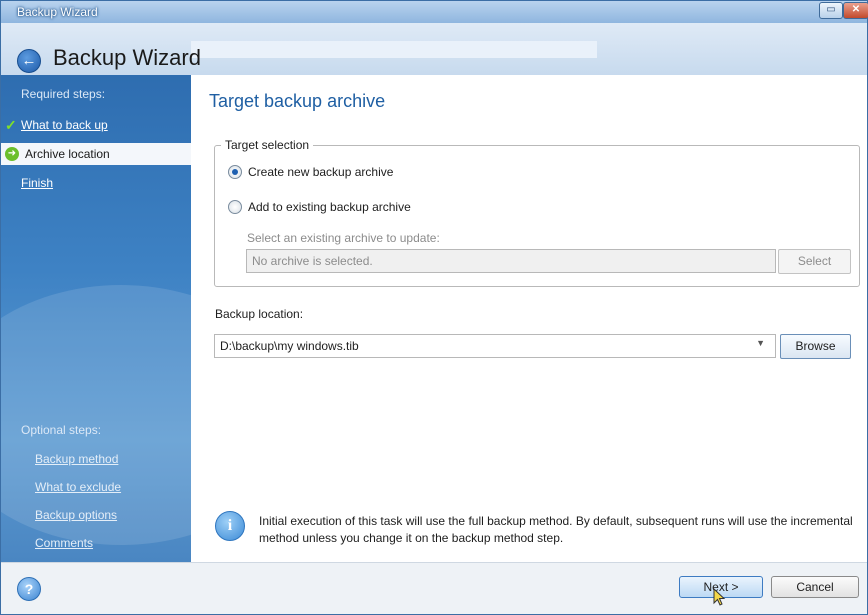  I want to click on chevron-down-icon: ▼, so click(760, 343).